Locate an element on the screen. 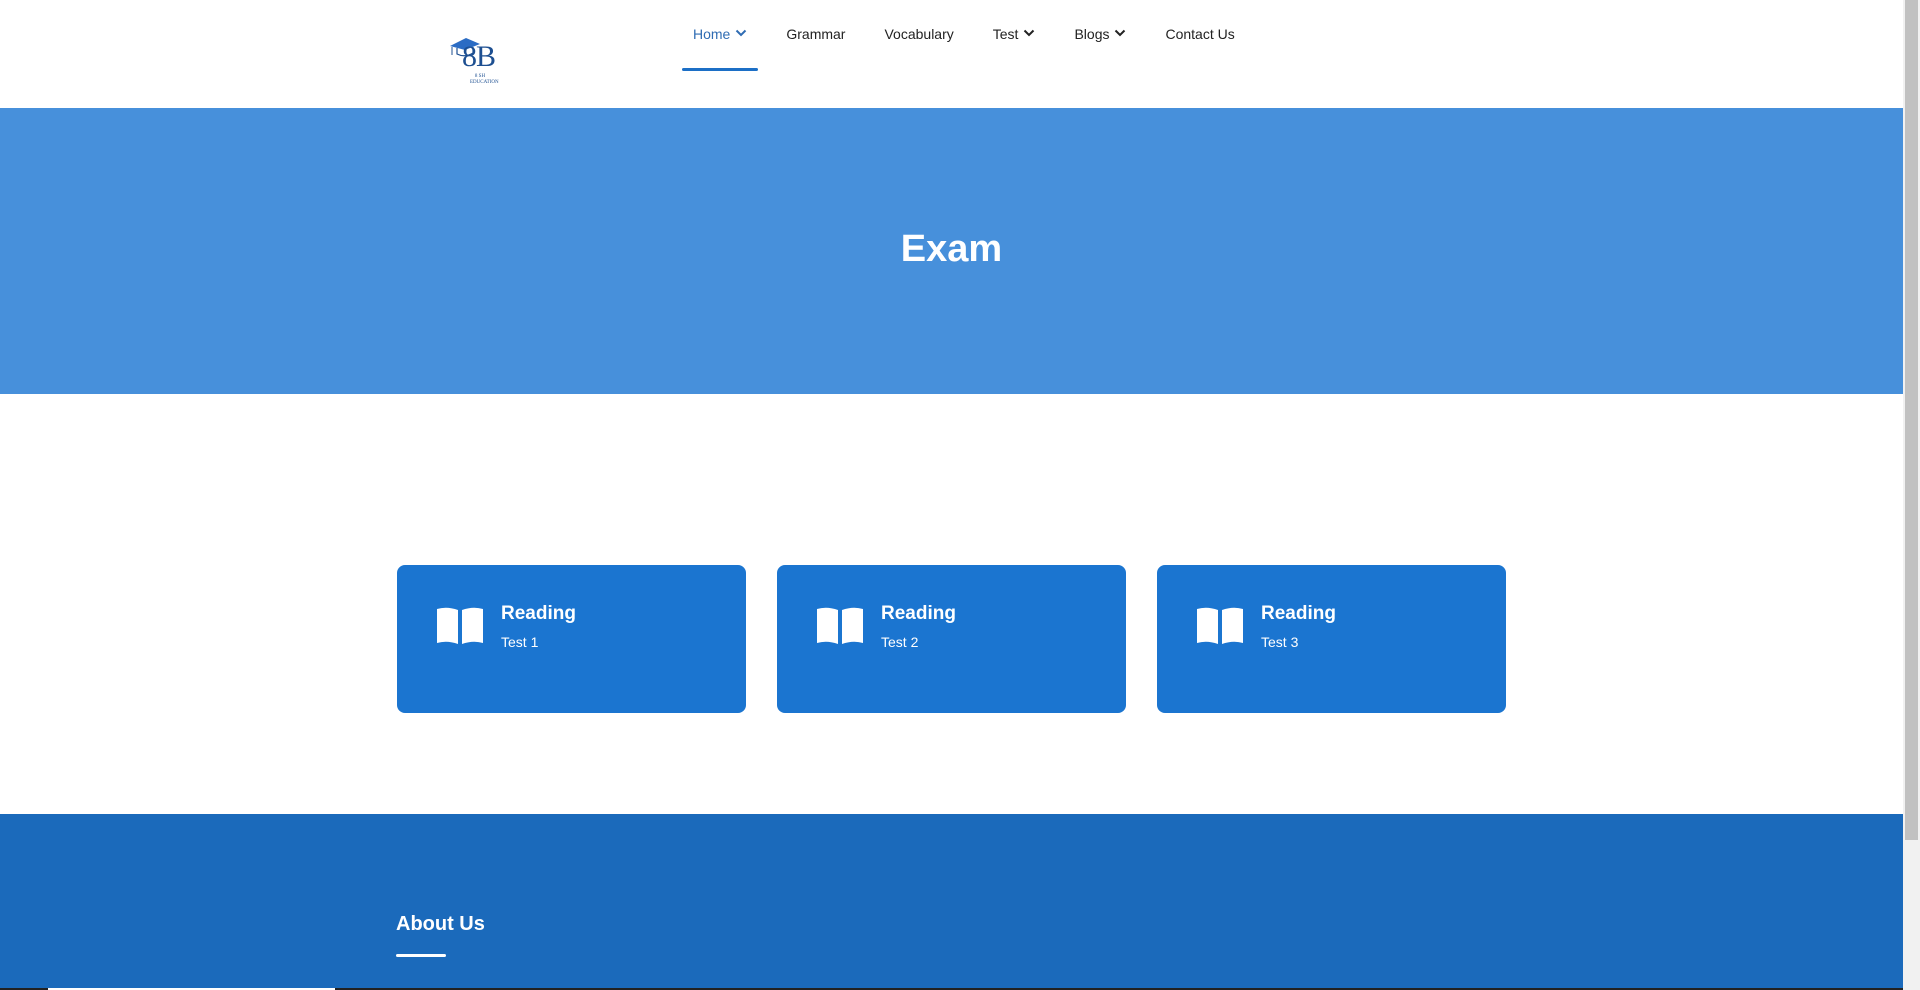 This screenshot has height=990, width=1920. page-title: Exam is located at coordinates (951, 249).